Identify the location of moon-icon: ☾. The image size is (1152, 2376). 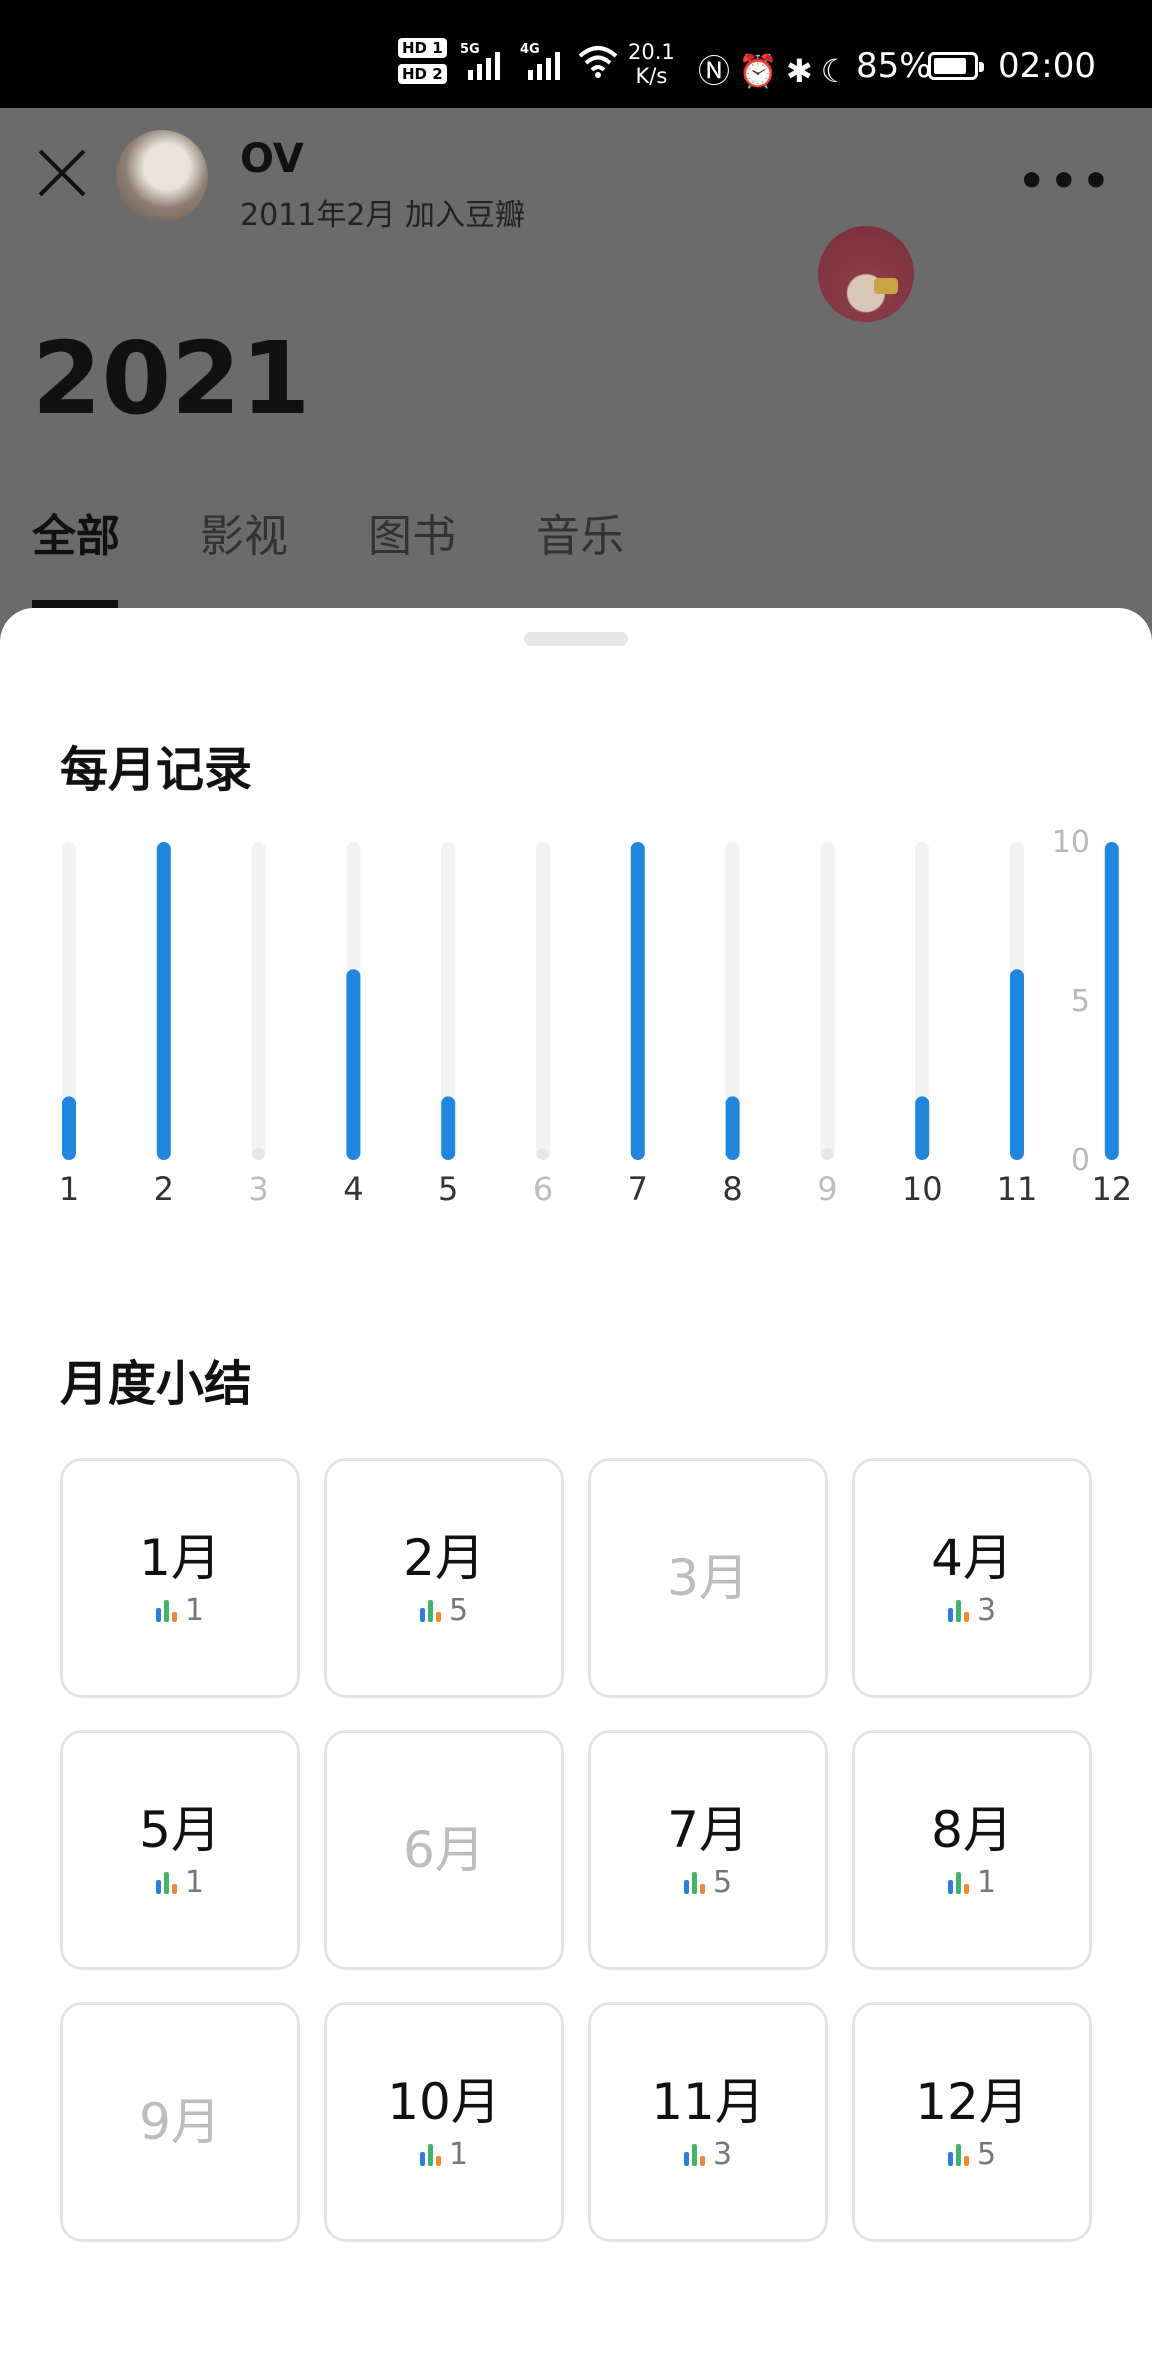
(839, 71).